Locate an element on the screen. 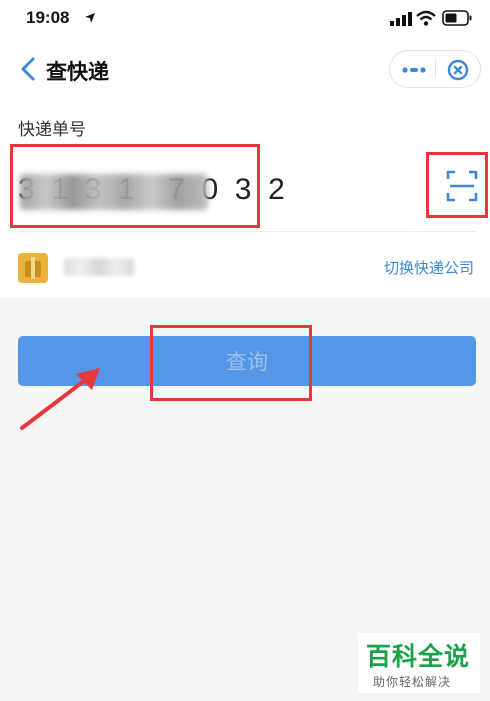 This screenshot has width=490, height=701. scan-icon is located at coordinates (462, 186).